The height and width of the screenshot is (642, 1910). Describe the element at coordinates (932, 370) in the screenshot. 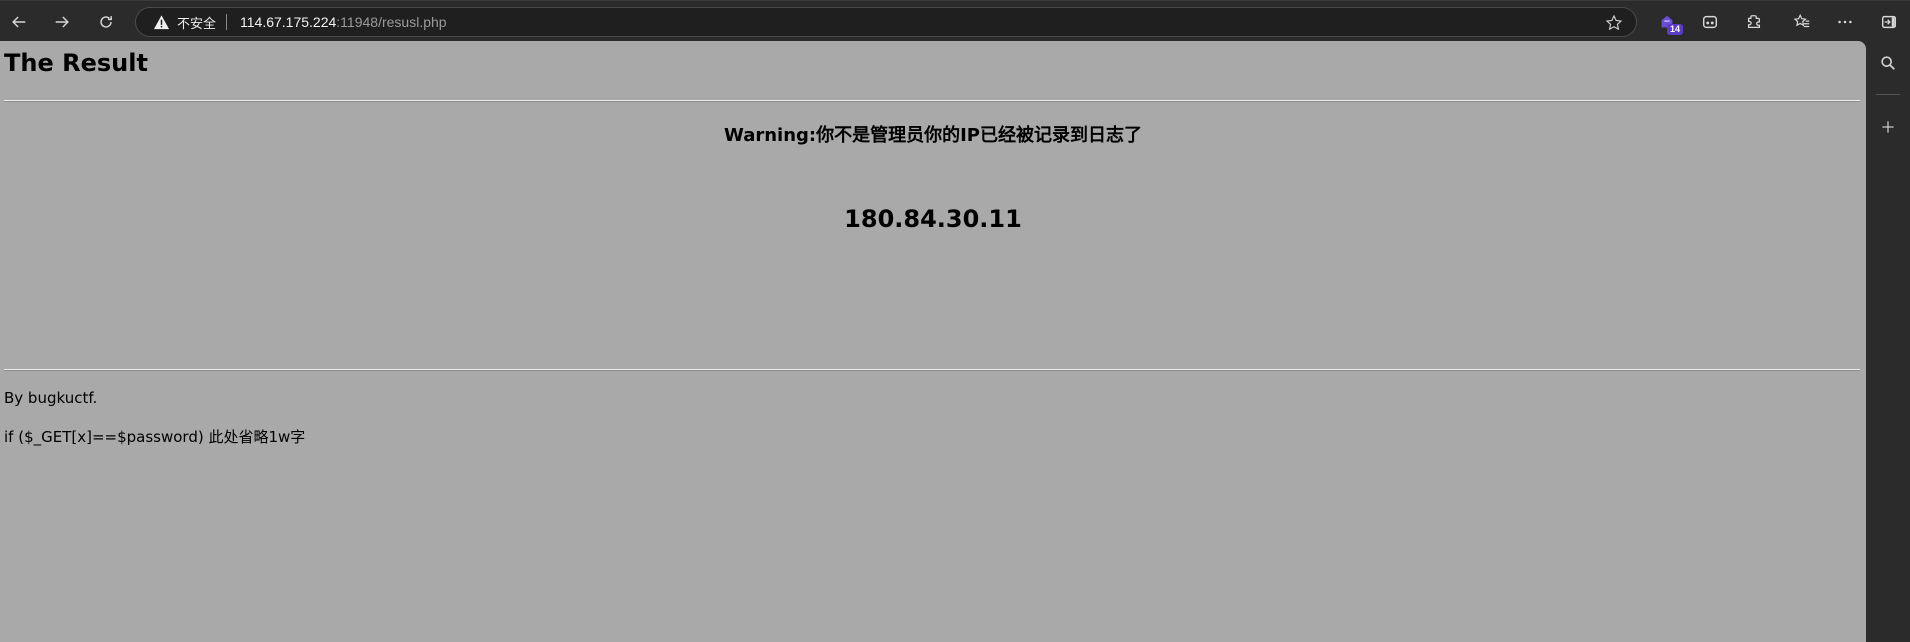

I see `bottom-divider` at that location.